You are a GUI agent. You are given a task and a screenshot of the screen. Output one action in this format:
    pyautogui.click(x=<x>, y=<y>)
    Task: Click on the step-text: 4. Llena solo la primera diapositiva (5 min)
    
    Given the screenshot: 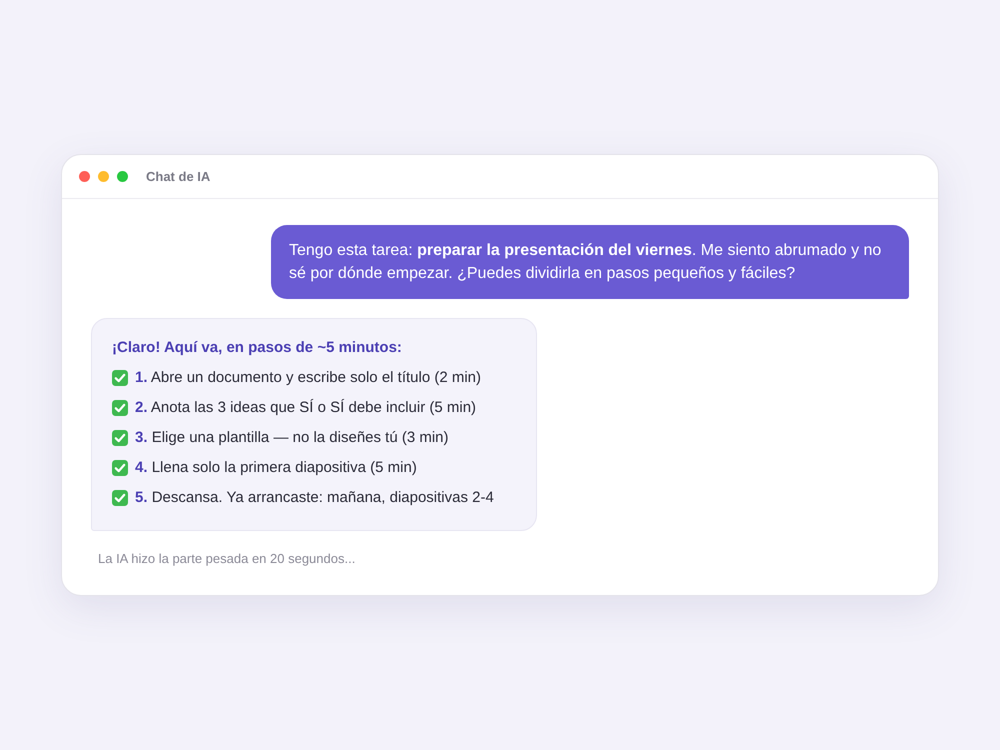 What is the action you would take?
    pyautogui.click(x=276, y=468)
    